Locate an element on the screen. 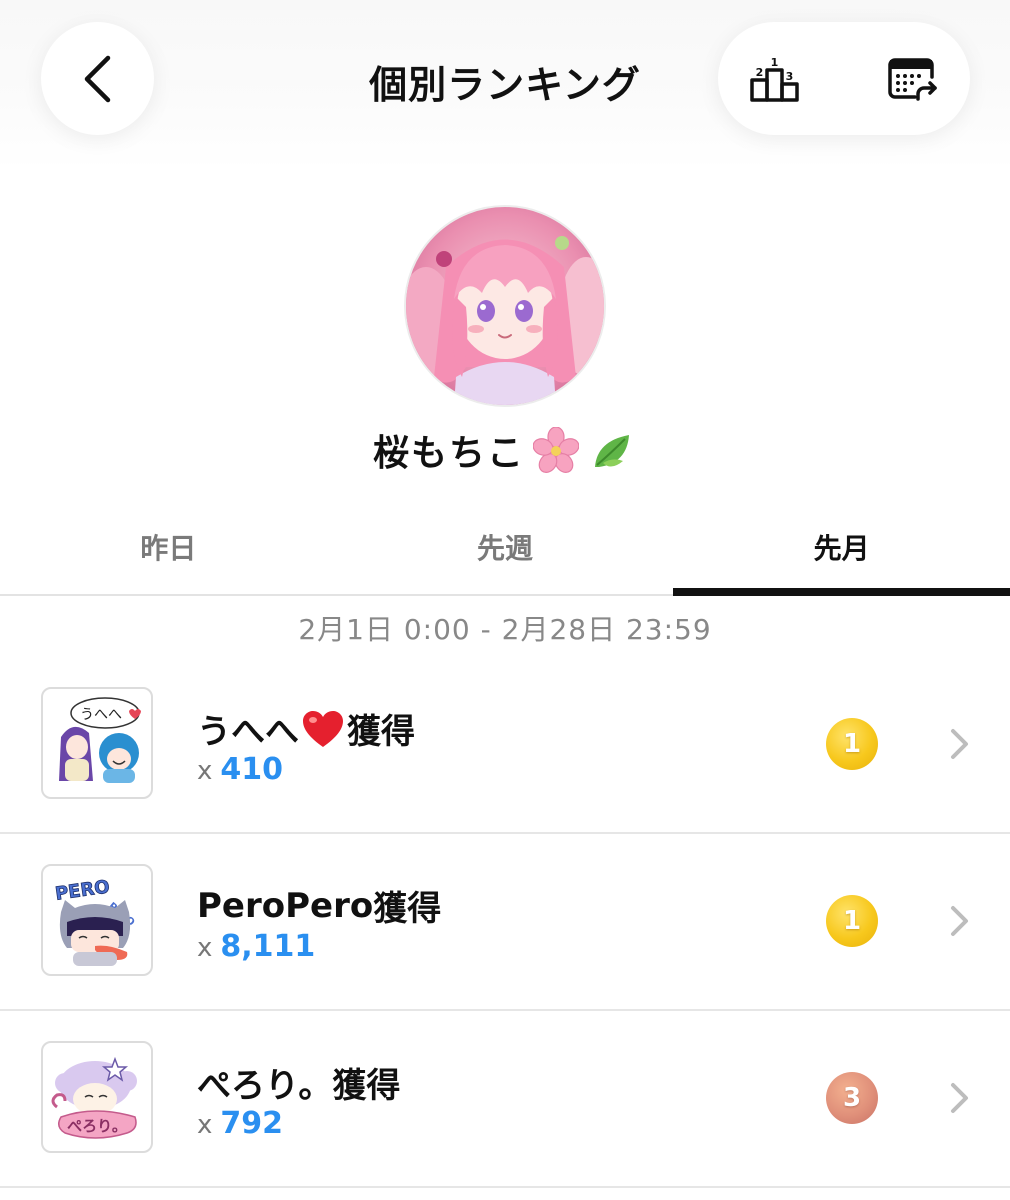 Image resolution: width=1010 pixels, height=1200 pixels. item-count: x 410 is located at coordinates (240, 769).